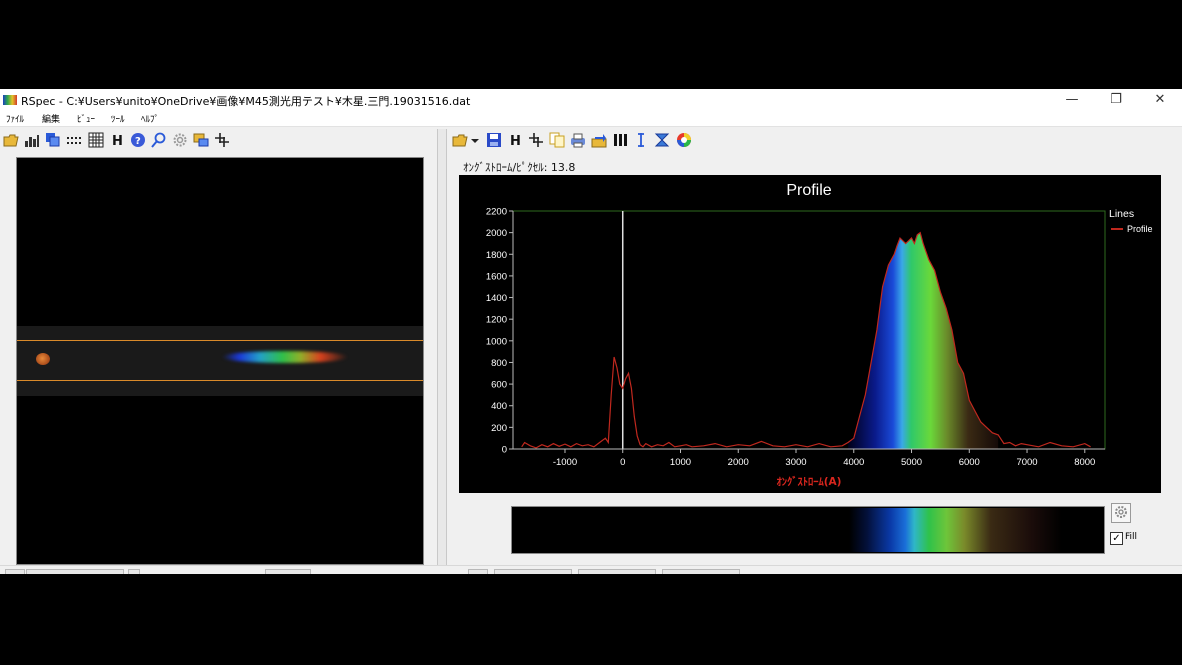 The width and height of the screenshot is (1182, 665). What do you see at coordinates (74, 140) in the screenshot?
I see `dotted-grid-icon` at bounding box center [74, 140].